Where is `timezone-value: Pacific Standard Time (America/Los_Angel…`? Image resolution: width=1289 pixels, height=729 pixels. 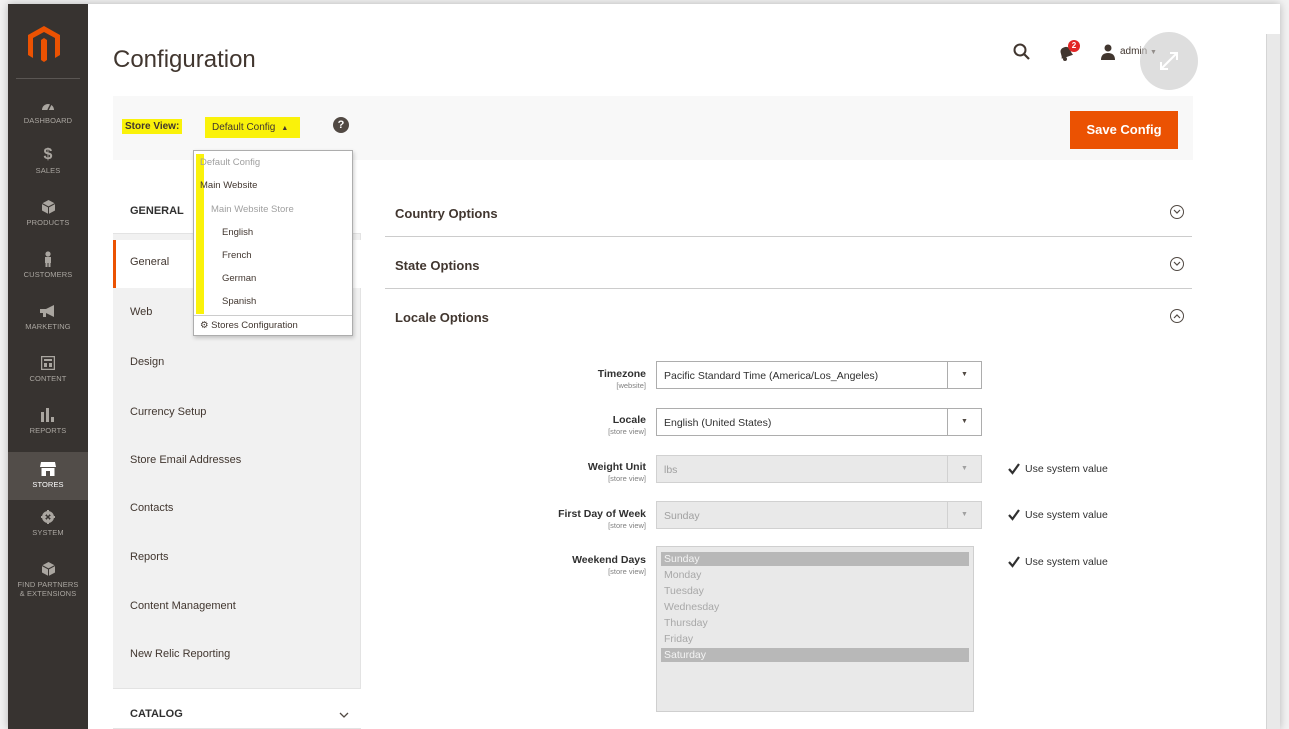
timezone-value: Pacific Standard Time (America/Los_Angel… is located at coordinates (771, 376).